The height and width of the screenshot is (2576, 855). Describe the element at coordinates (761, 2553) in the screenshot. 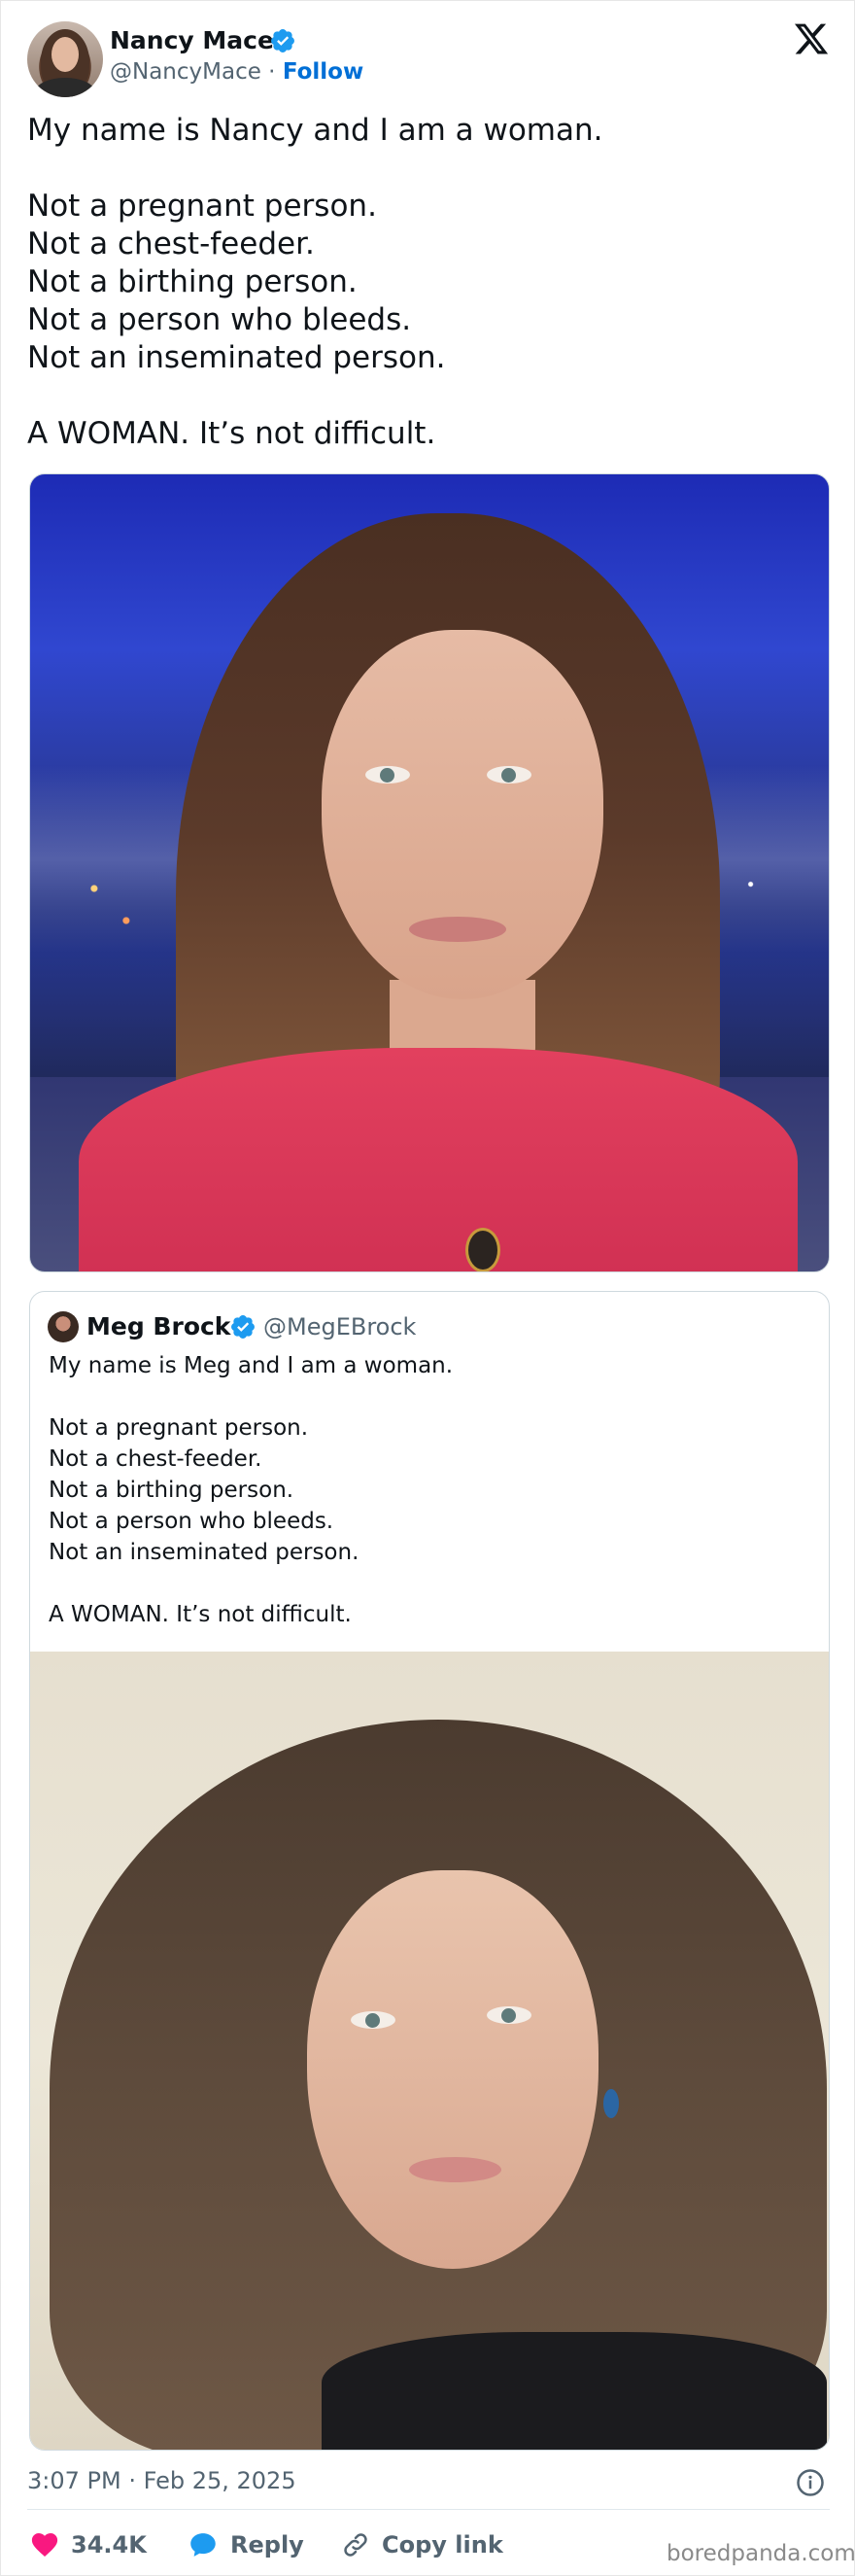

I see `site-watermark: boredpanda.com` at that location.